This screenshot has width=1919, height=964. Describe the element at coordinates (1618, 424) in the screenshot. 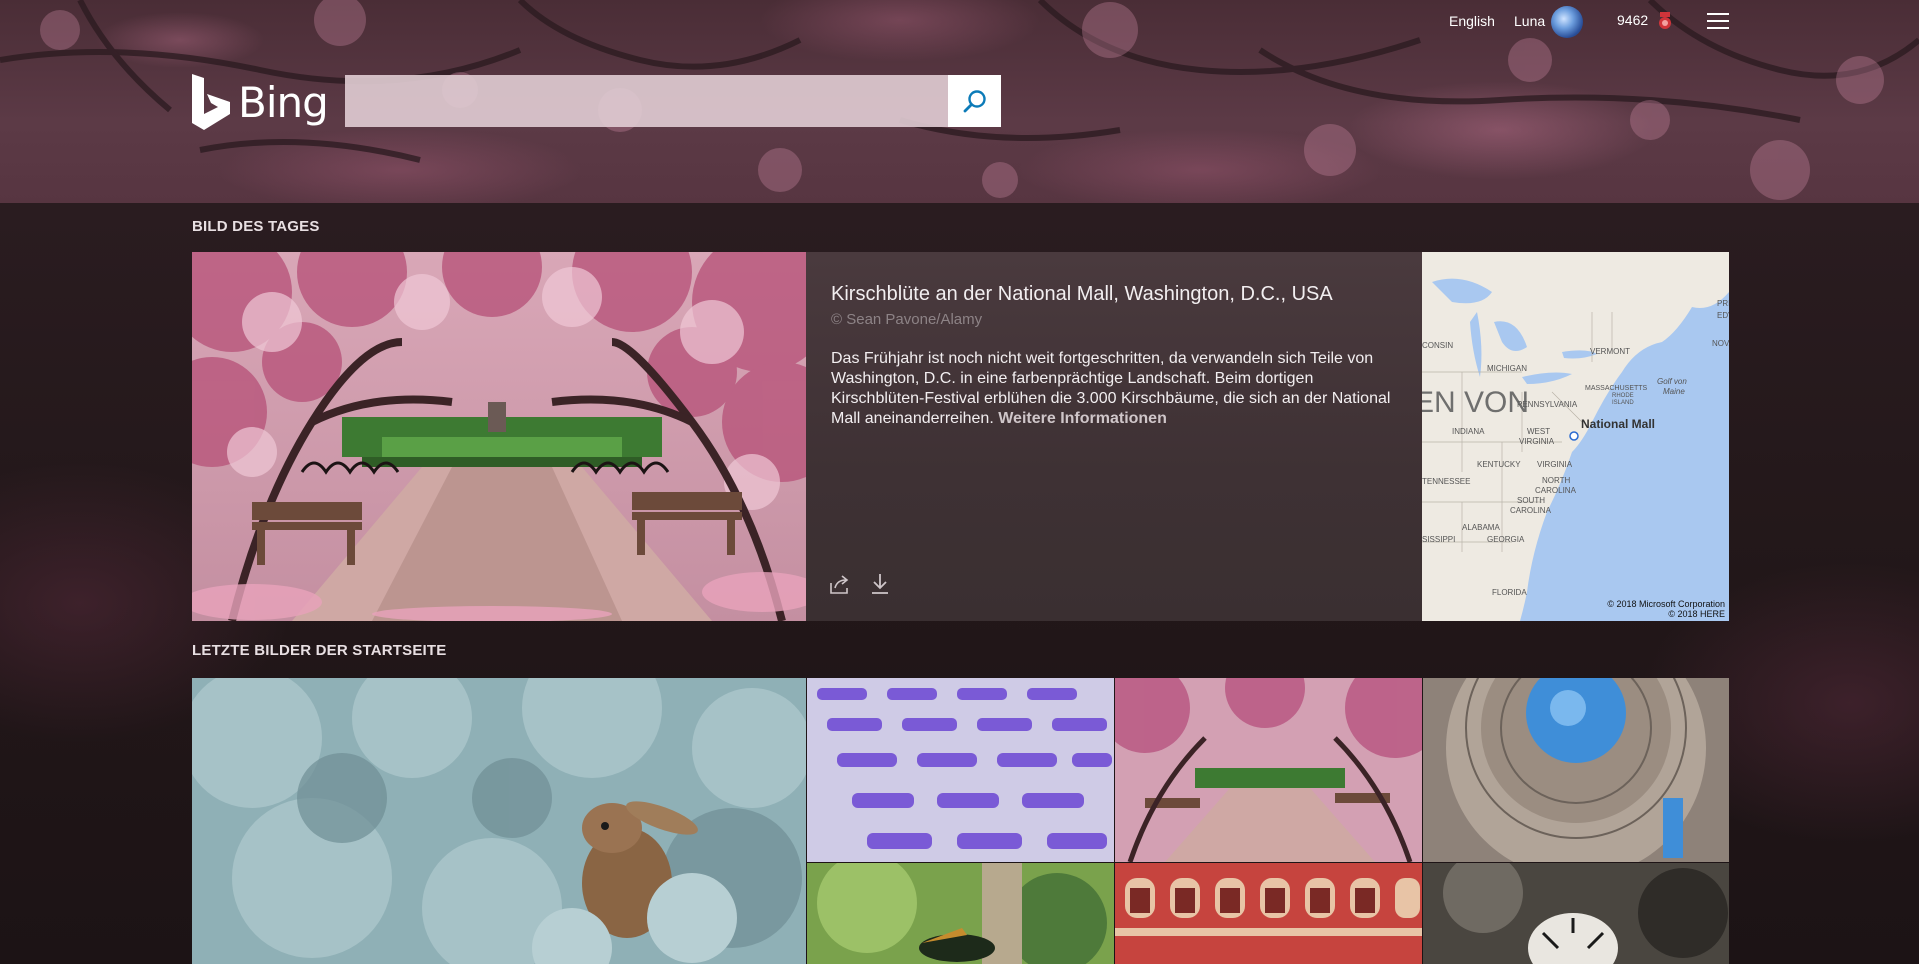

I see `svg-text: National Mall` at that location.